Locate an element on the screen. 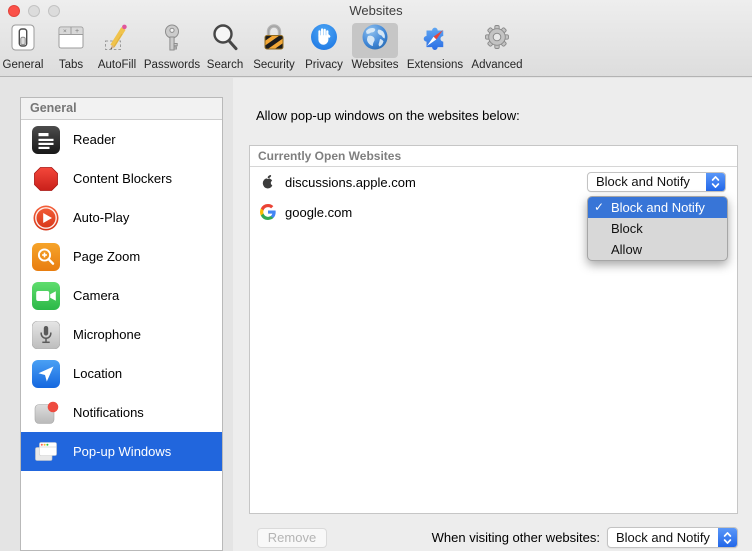 The width and height of the screenshot is (752, 551). remove-button: Remove is located at coordinates (292, 538).